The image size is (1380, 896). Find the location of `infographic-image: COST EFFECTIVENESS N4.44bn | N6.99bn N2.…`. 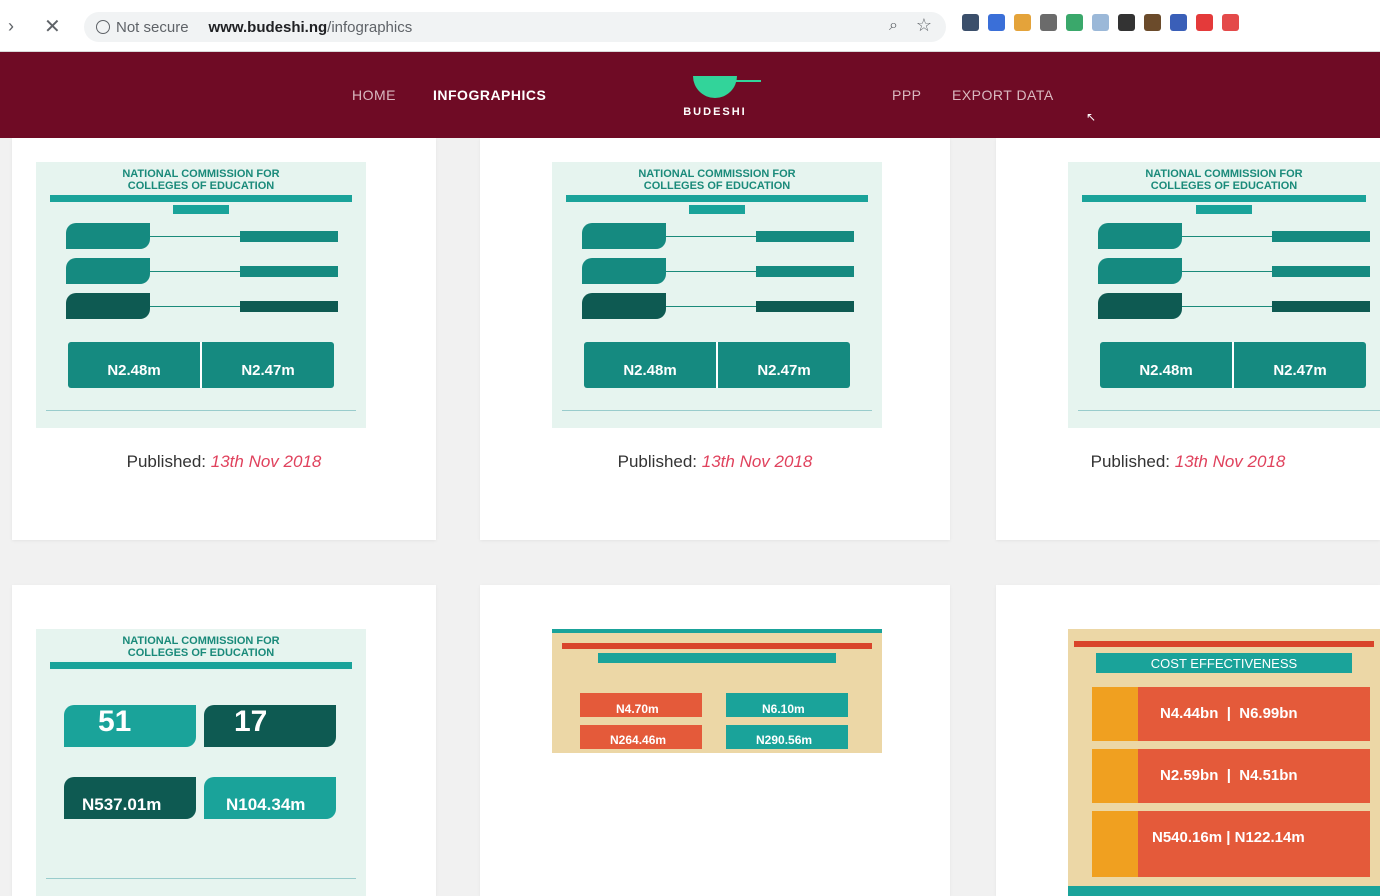

infographic-image: COST EFFECTIVENESS N4.44bn | N6.99bn N2.… is located at coordinates (1224, 762).